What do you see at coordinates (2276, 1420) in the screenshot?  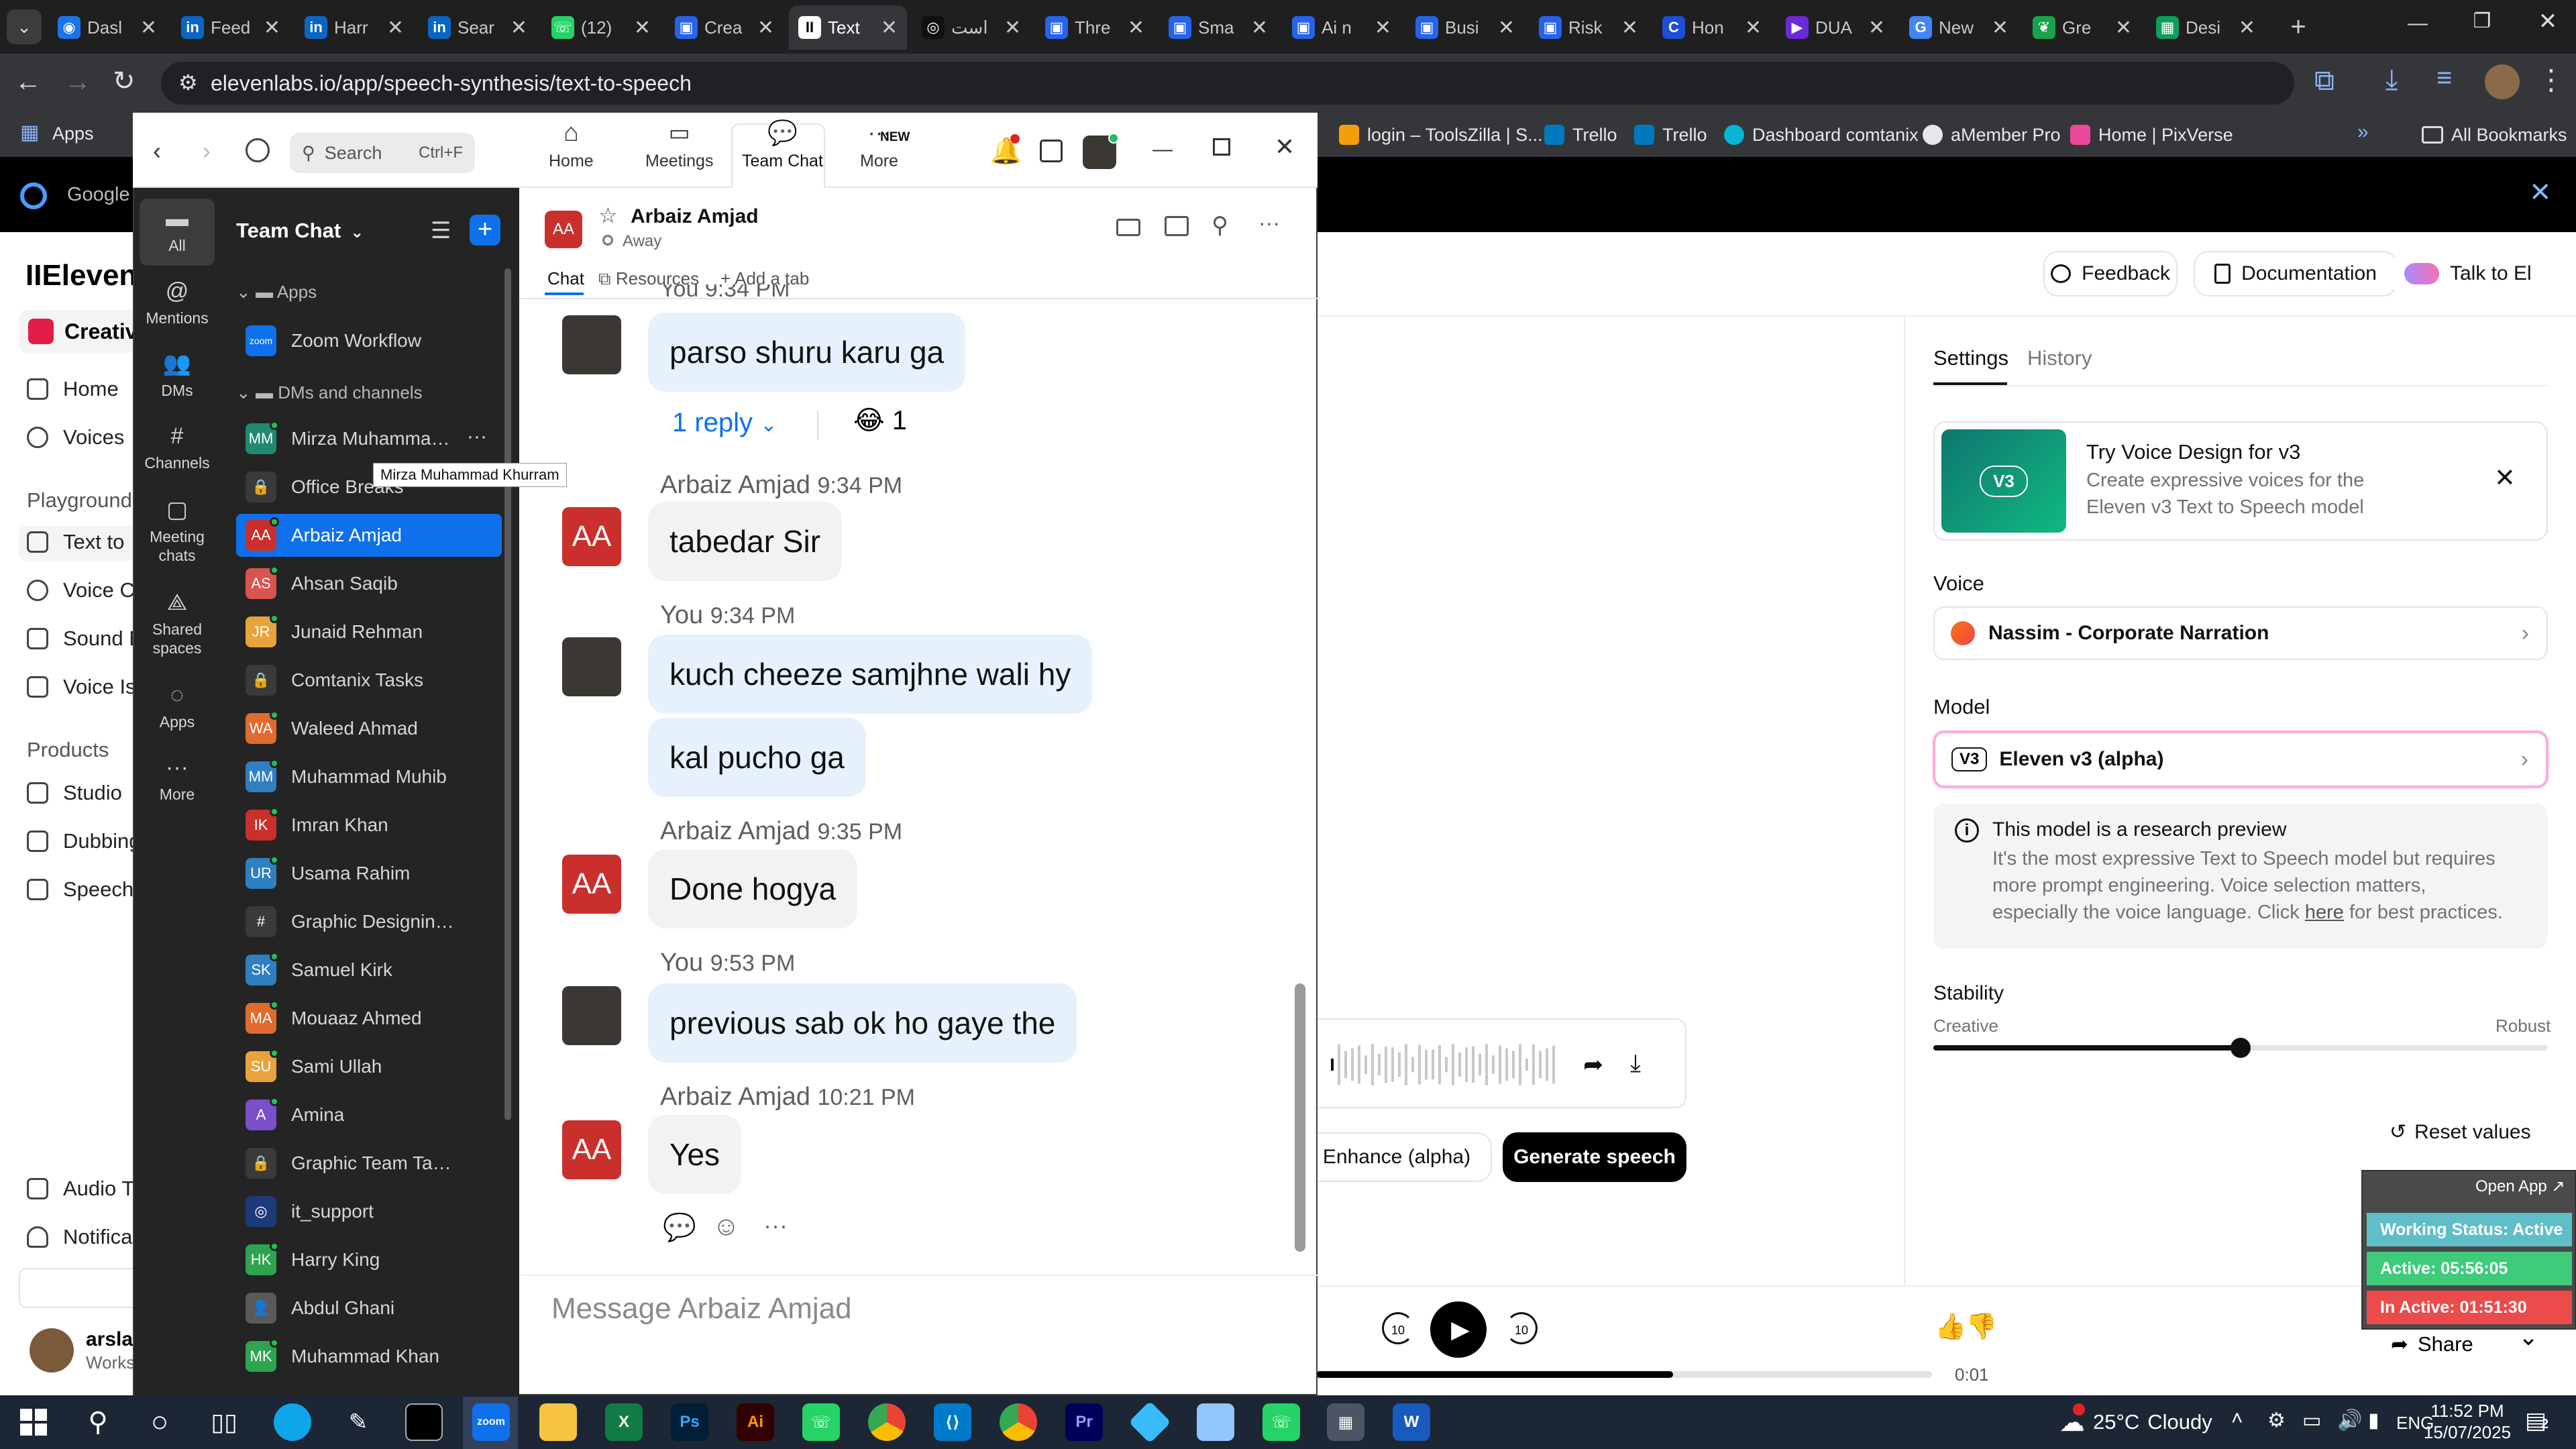 I see `tray-app-icon: ⚙` at bounding box center [2276, 1420].